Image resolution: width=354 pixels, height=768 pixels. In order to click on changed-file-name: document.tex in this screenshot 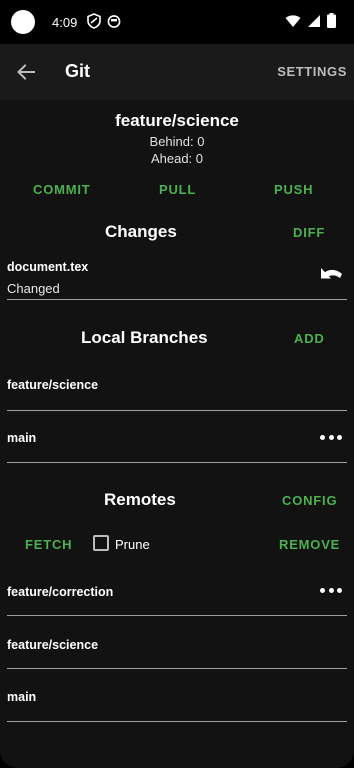, I will do `click(48, 267)`.